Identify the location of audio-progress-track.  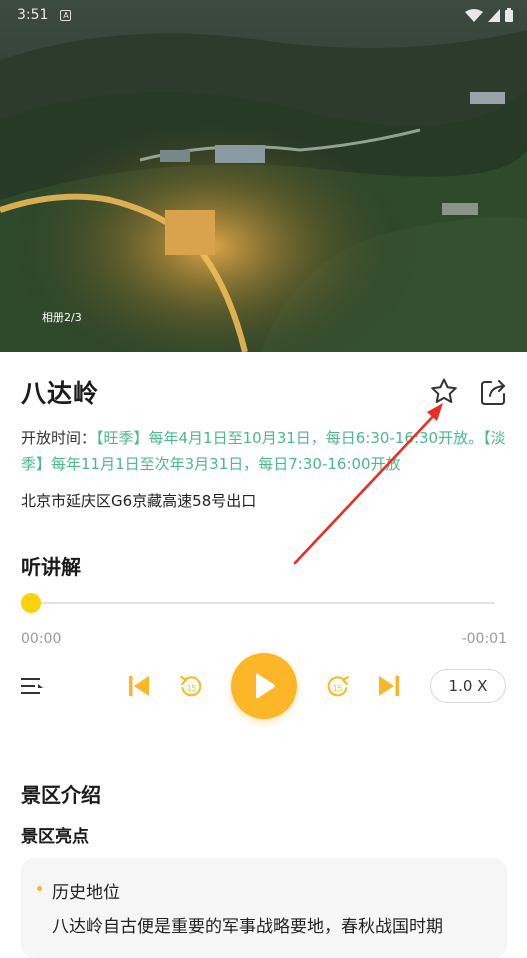
(263, 603).